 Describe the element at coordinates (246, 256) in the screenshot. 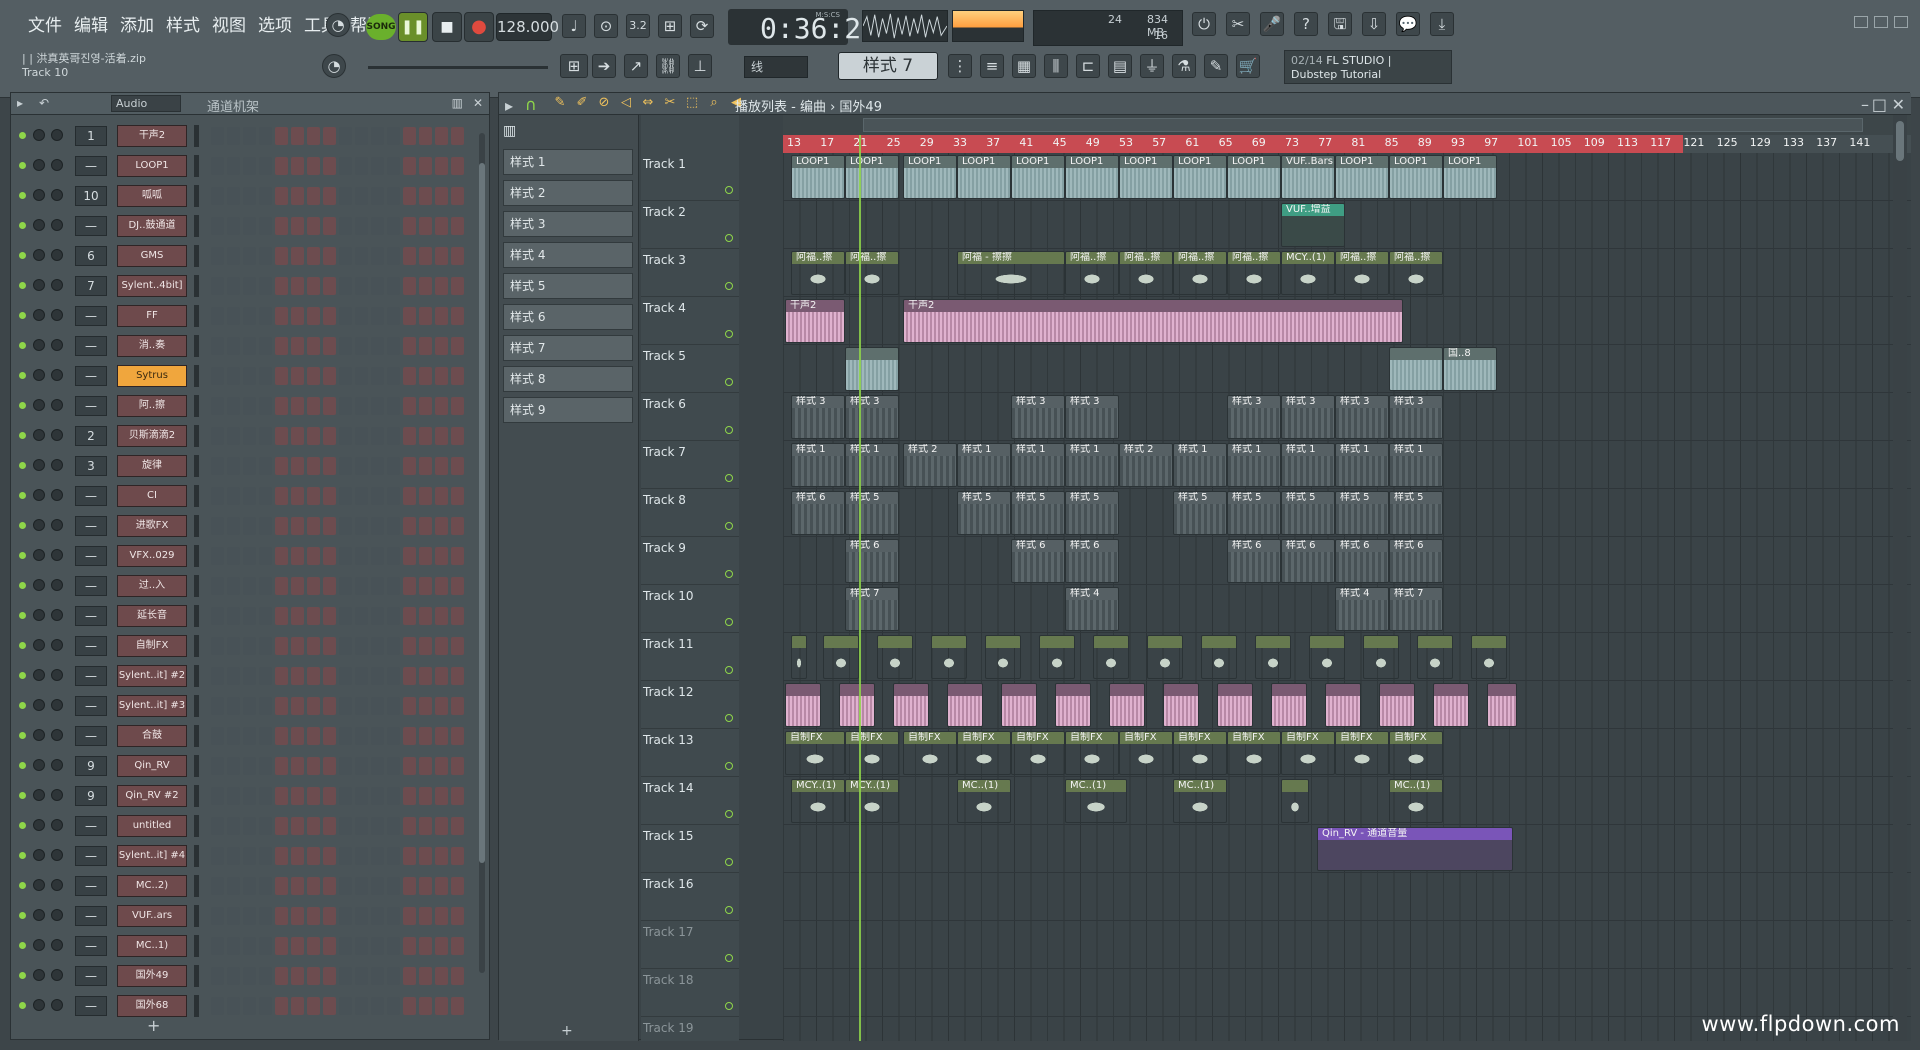

I see `channel-row: 6 GMS` at that location.